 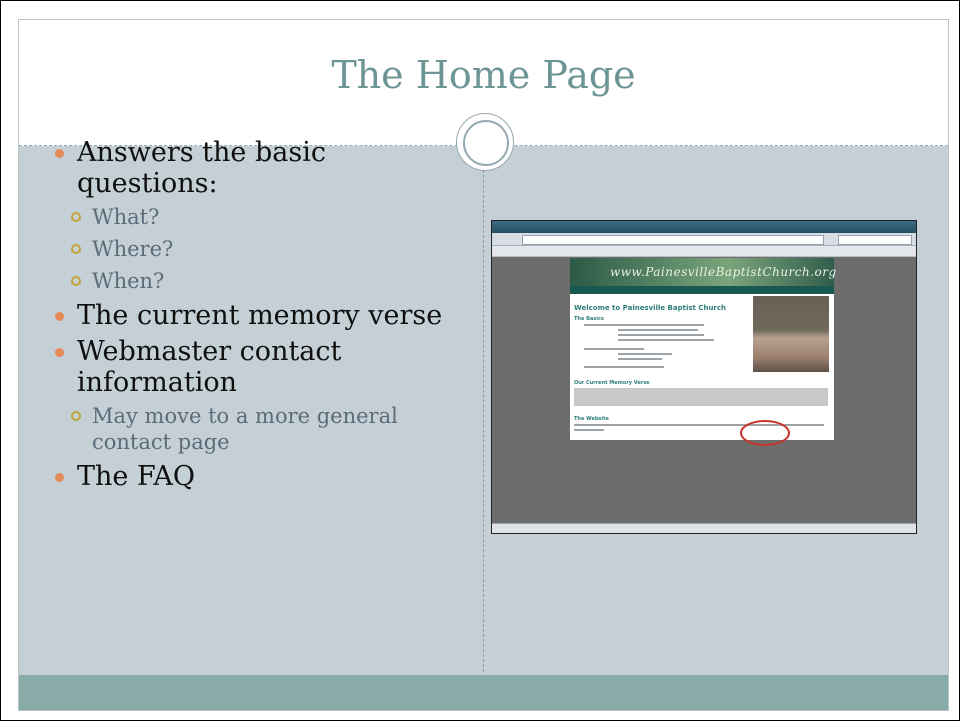 What do you see at coordinates (483, 692) in the screenshot?
I see `footer-band` at bounding box center [483, 692].